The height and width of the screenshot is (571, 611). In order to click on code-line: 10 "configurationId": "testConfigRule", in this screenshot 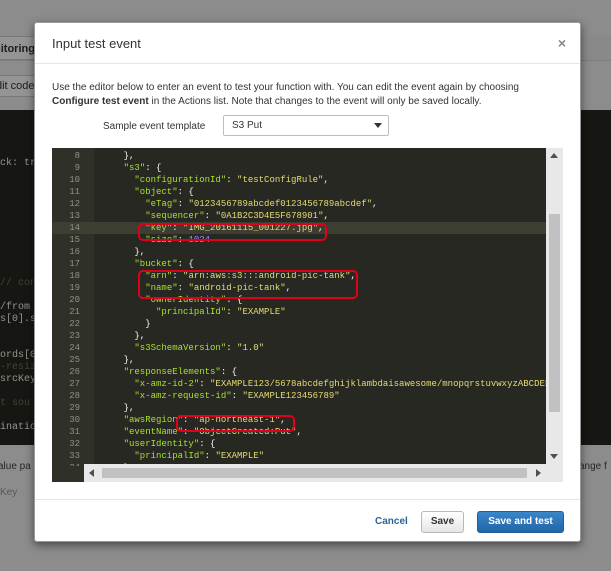, I will do `click(299, 180)`.